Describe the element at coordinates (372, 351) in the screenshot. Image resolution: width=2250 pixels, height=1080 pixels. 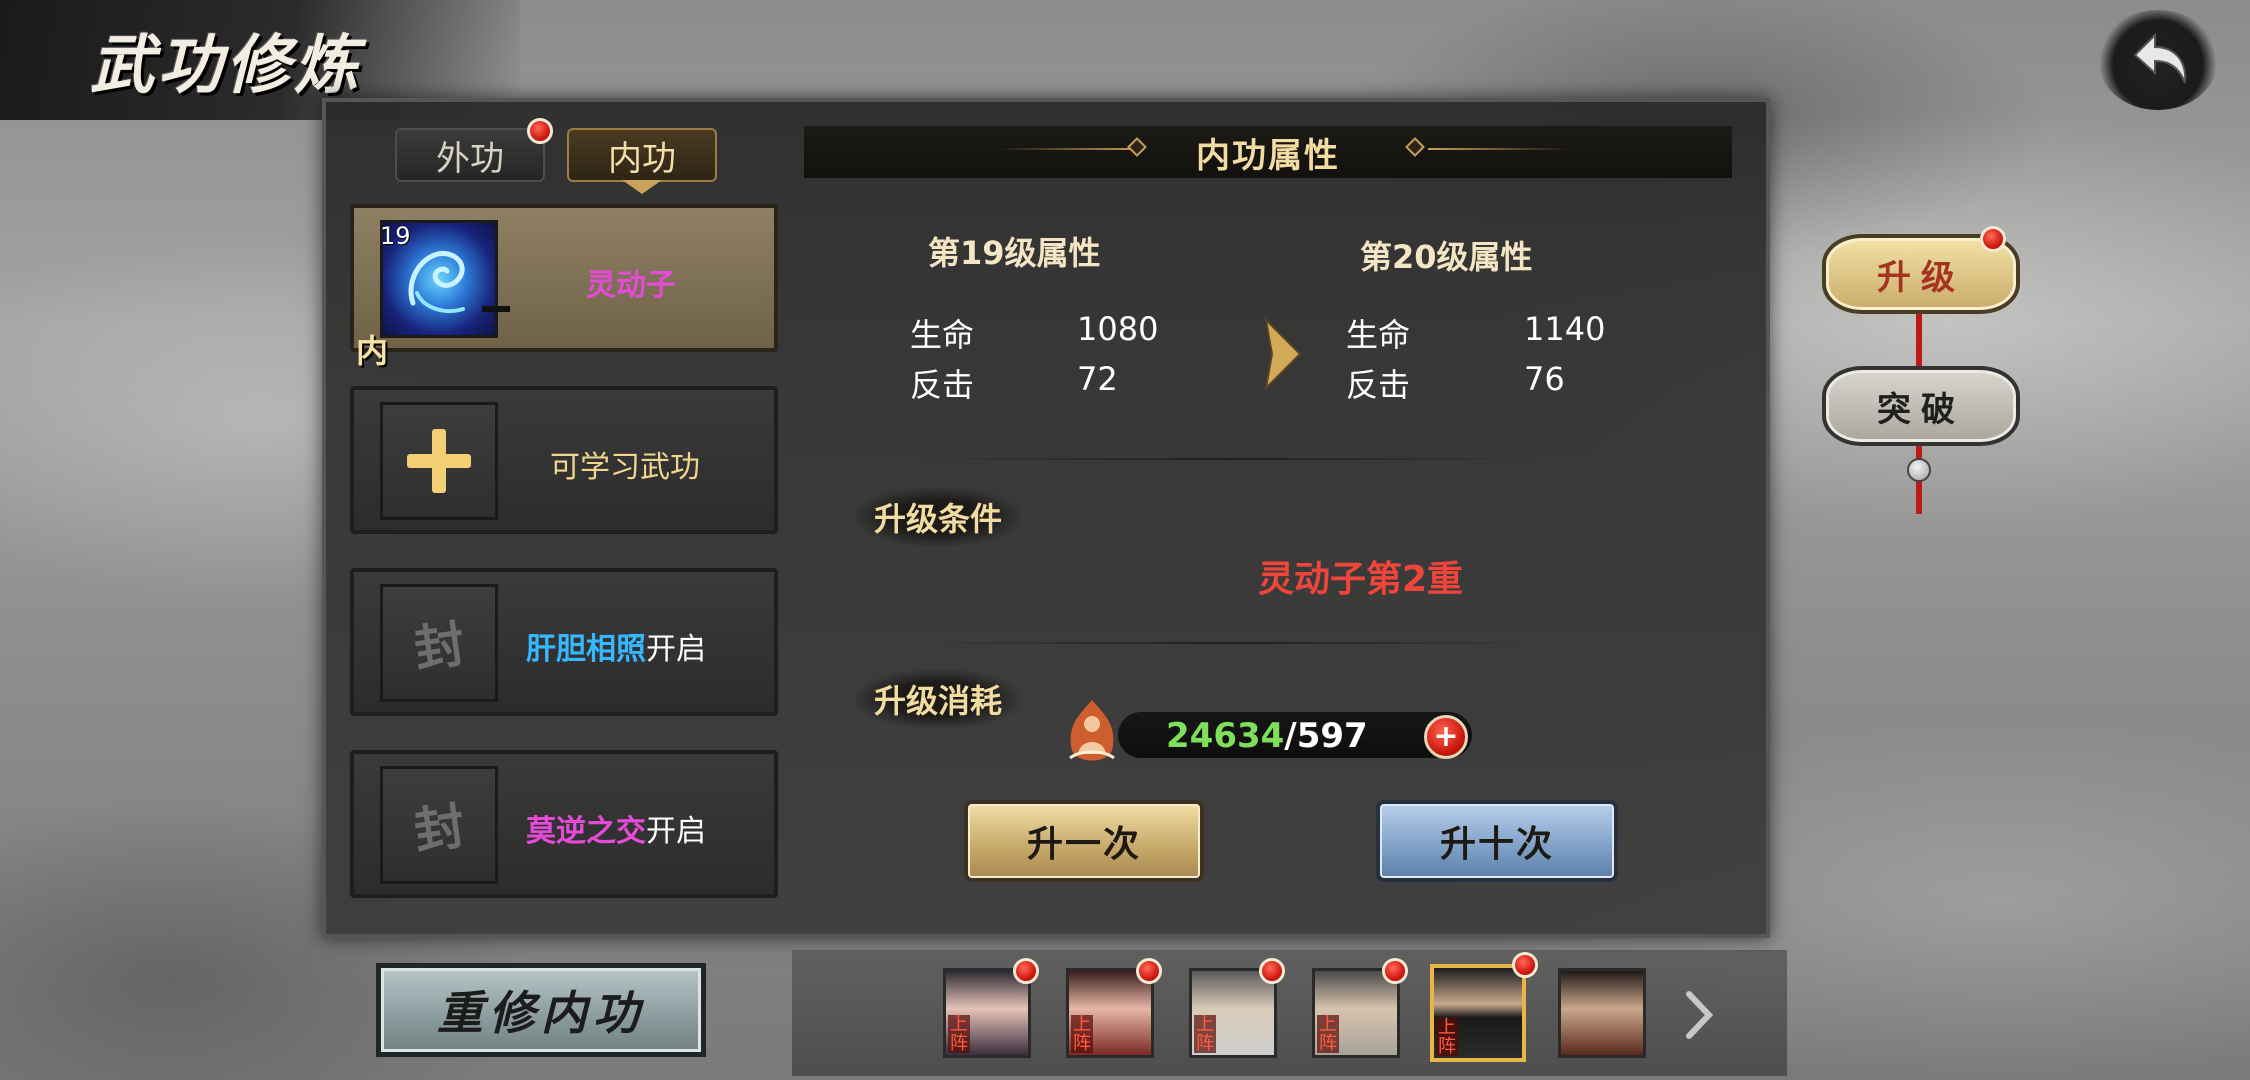
I see `skill-type-char: 内` at that location.